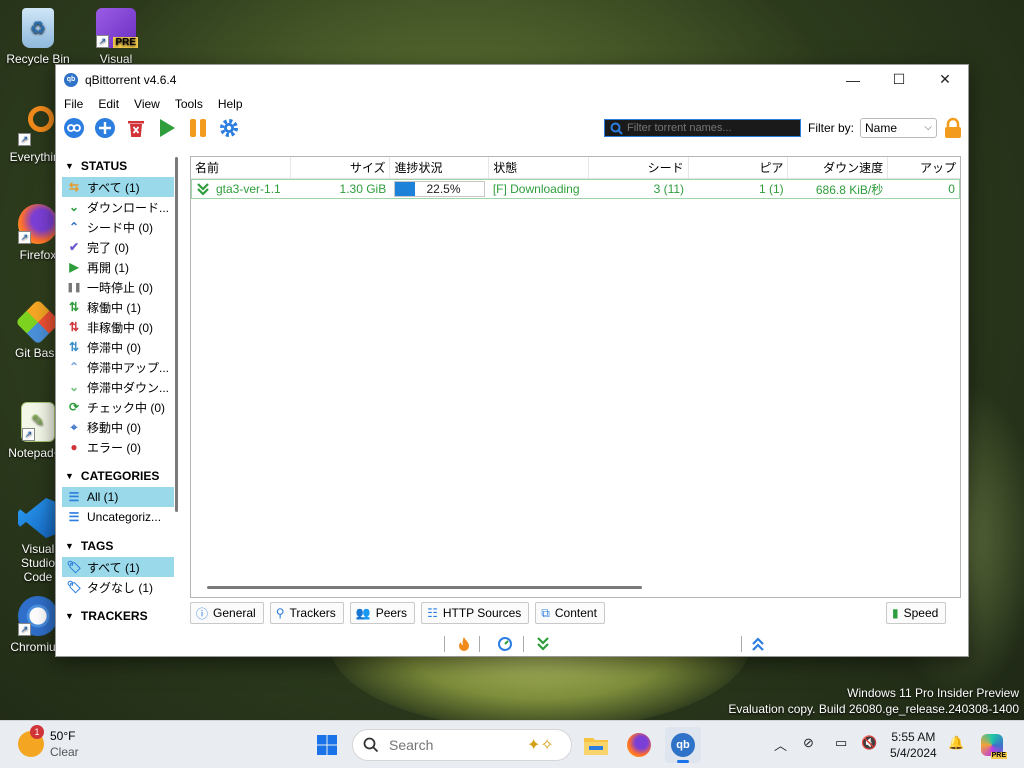 The image size is (1024, 768). I want to click on categories-header: ▼ CATEGORIES, so click(118, 476).